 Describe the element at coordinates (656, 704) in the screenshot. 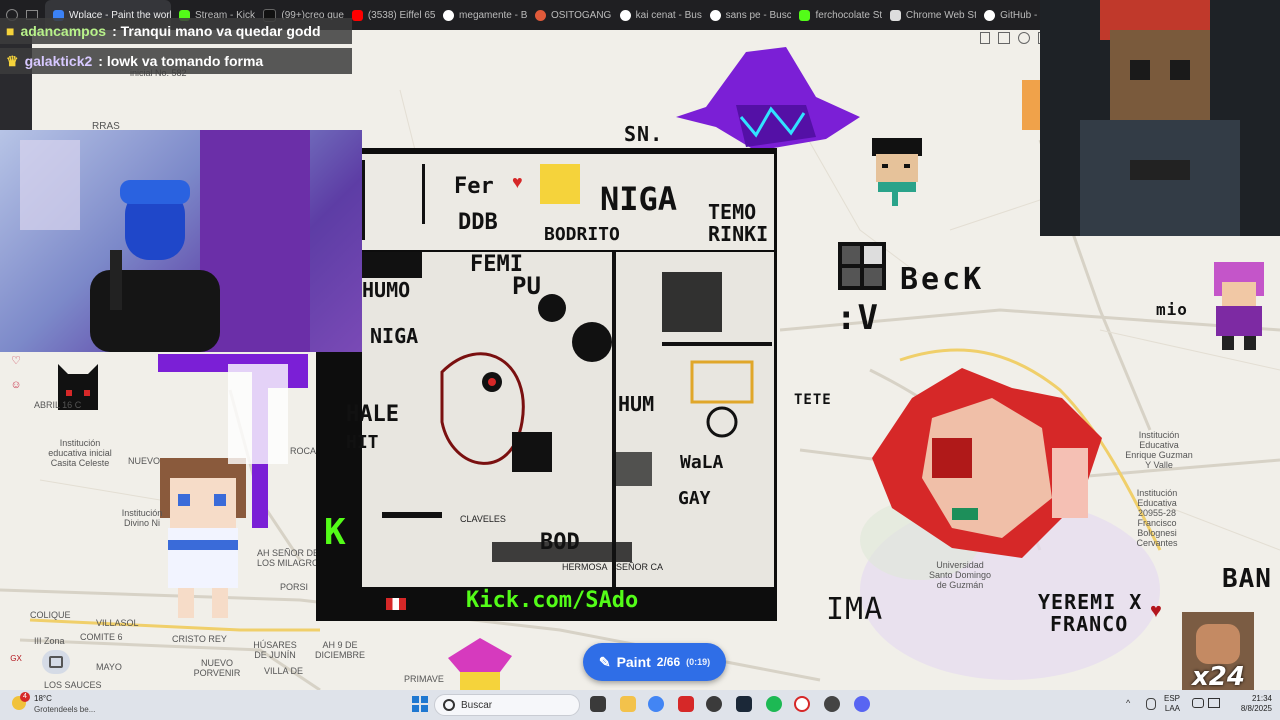

I see `chrome-icon` at that location.